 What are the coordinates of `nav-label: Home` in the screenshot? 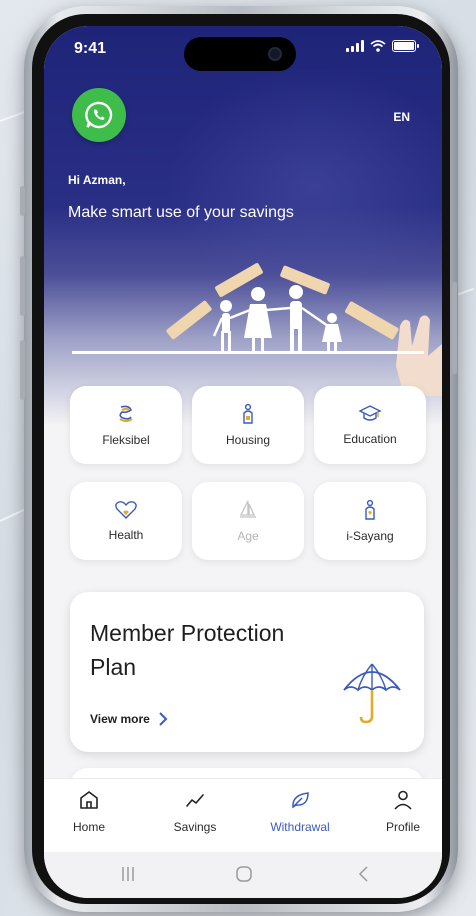 It's located at (88, 827).